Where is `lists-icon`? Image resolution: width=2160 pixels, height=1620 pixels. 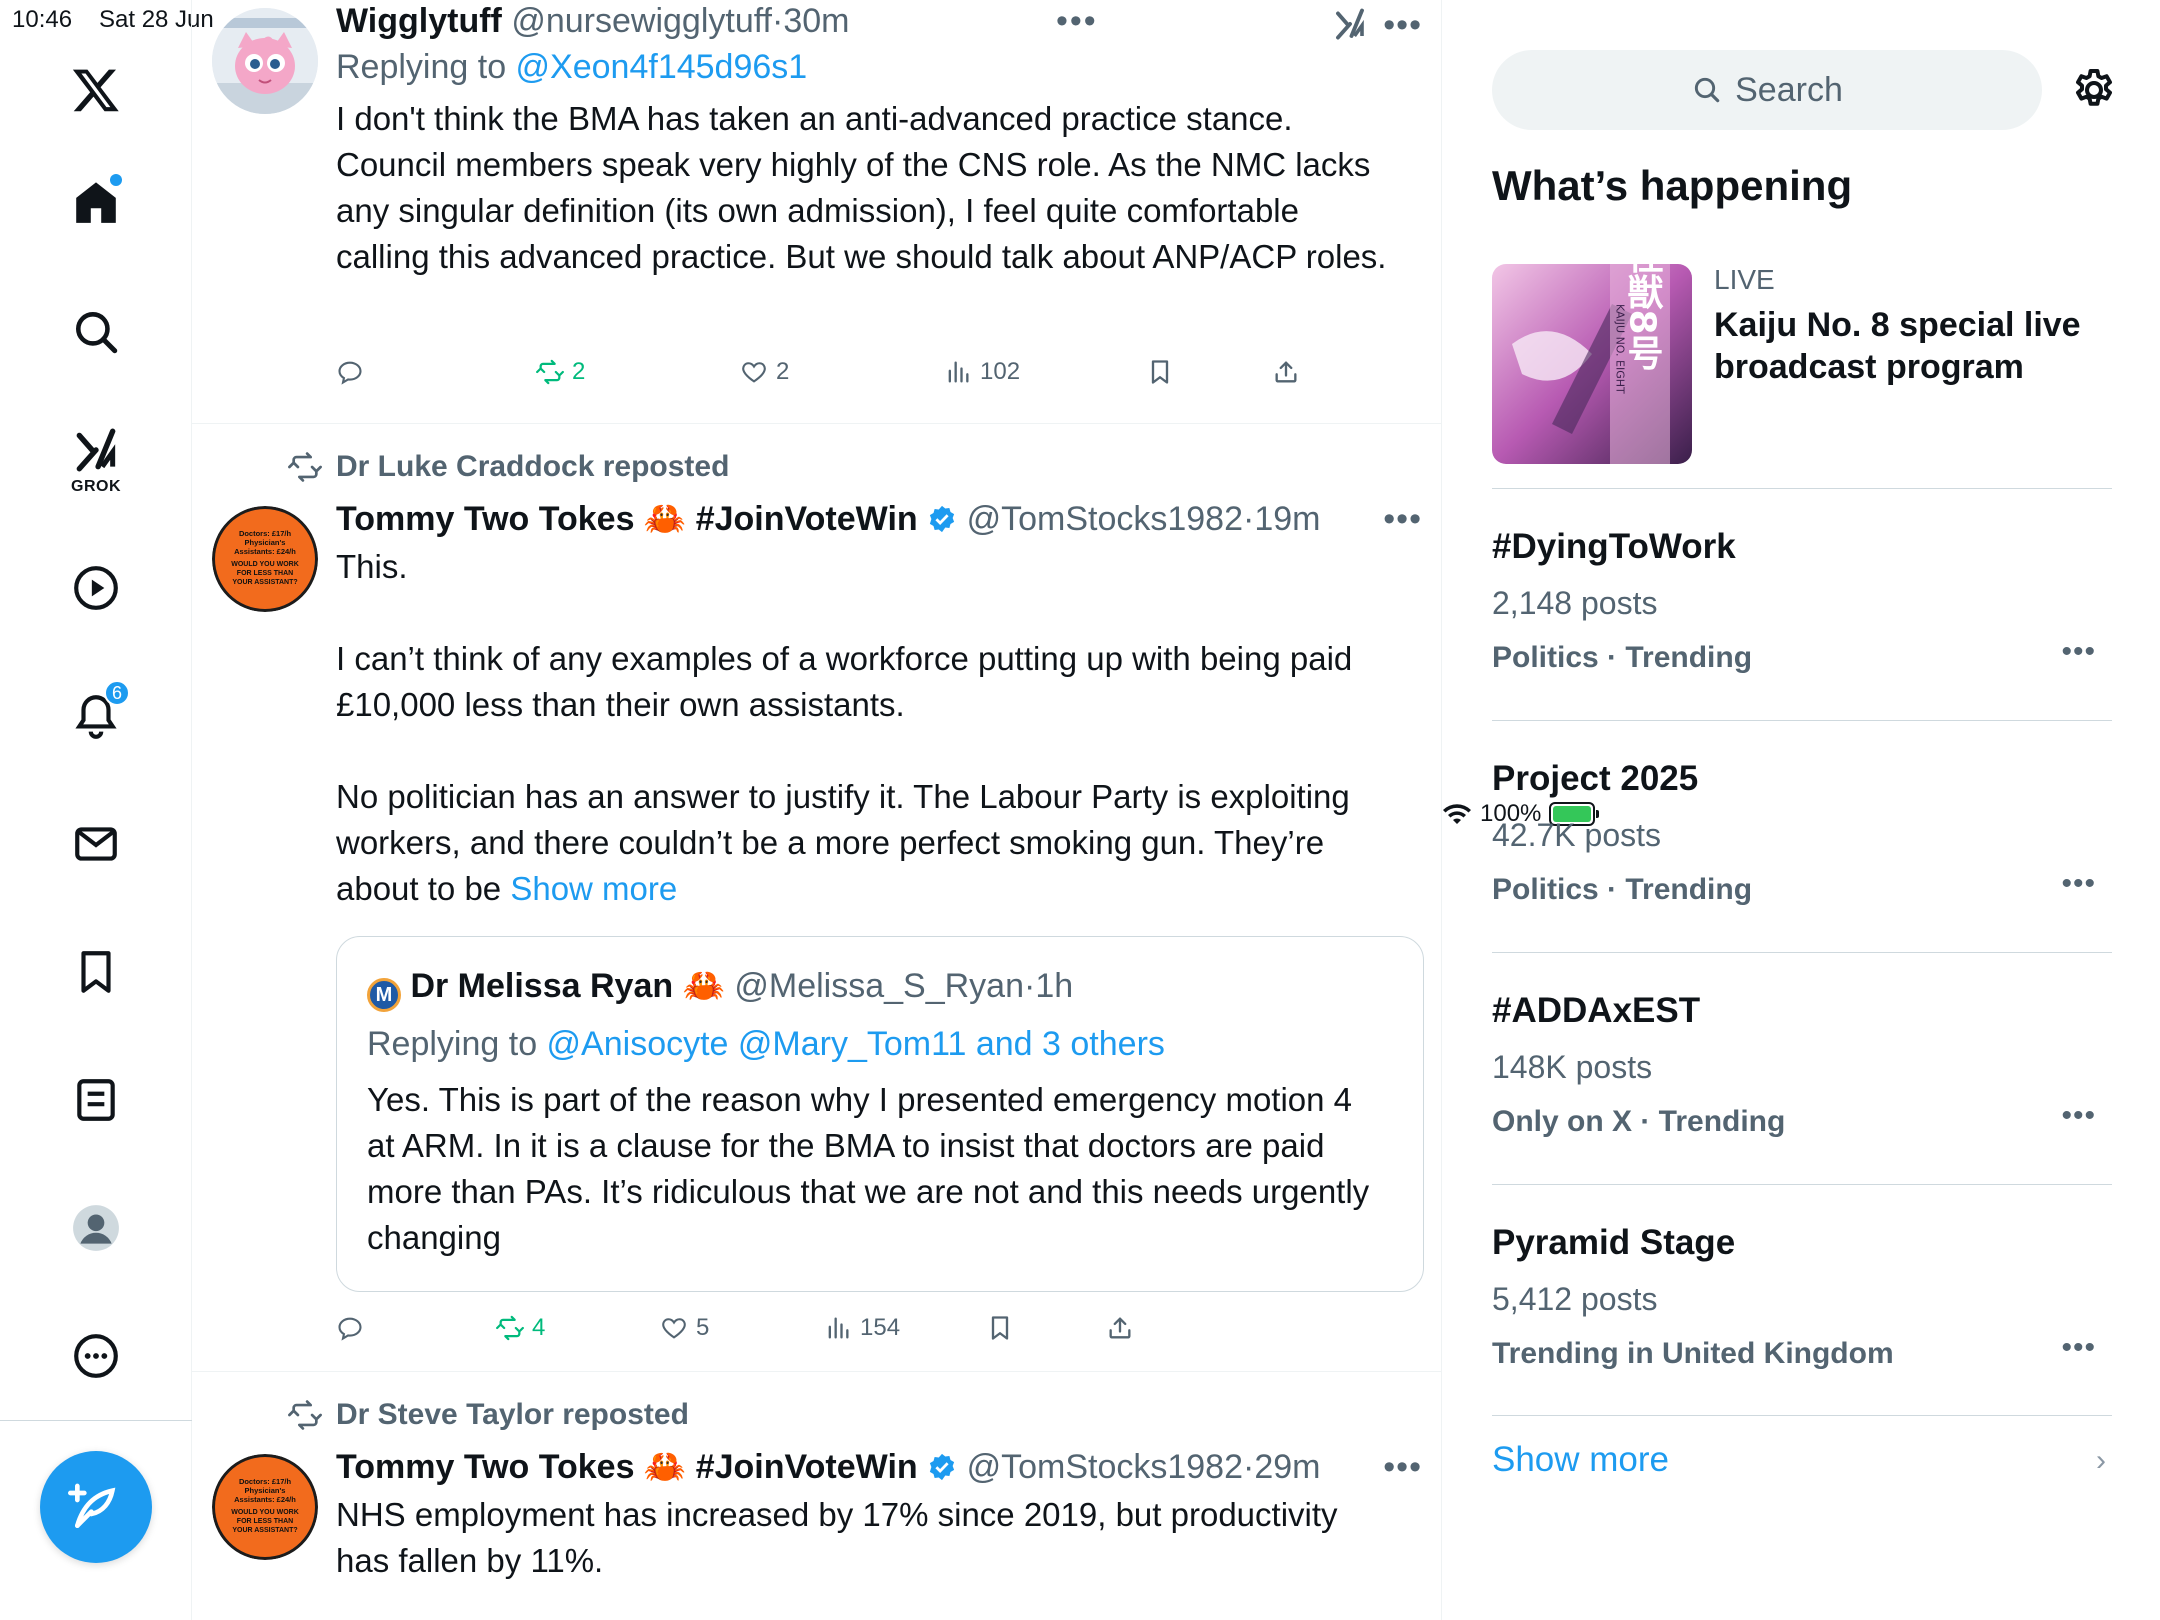 lists-icon is located at coordinates (96, 1100).